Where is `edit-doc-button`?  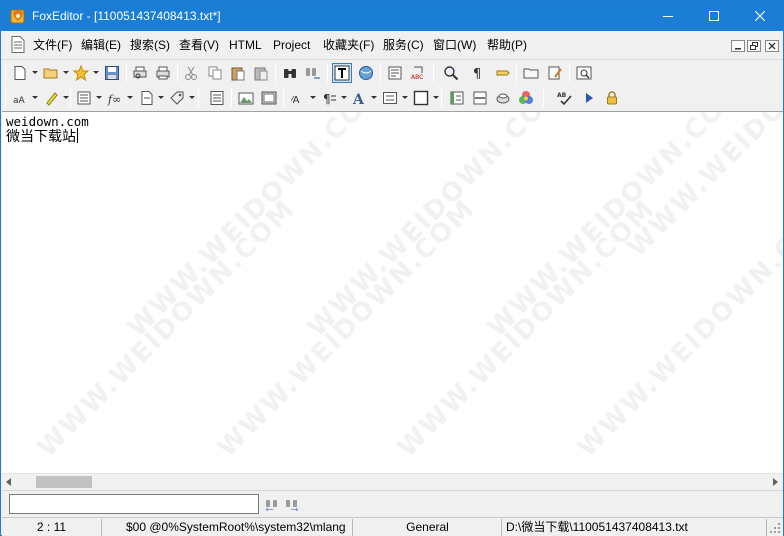
edit-doc-button is located at coordinates (555, 73).